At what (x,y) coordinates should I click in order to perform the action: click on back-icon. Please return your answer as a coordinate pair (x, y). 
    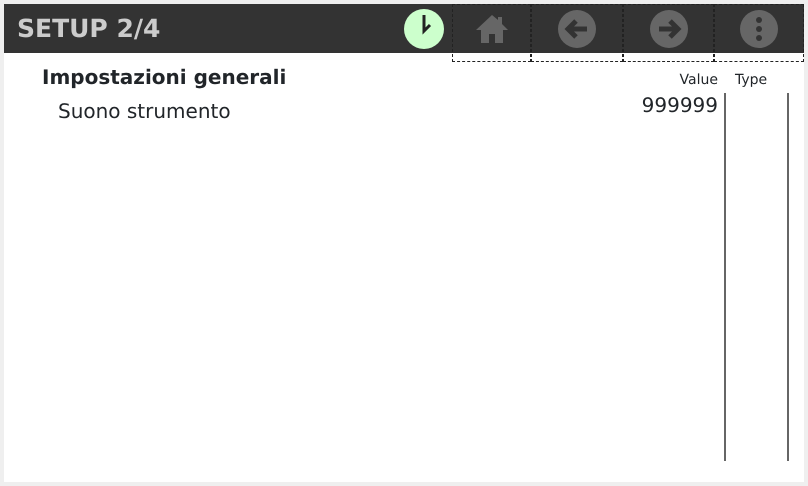
    Looking at the image, I should click on (577, 29).